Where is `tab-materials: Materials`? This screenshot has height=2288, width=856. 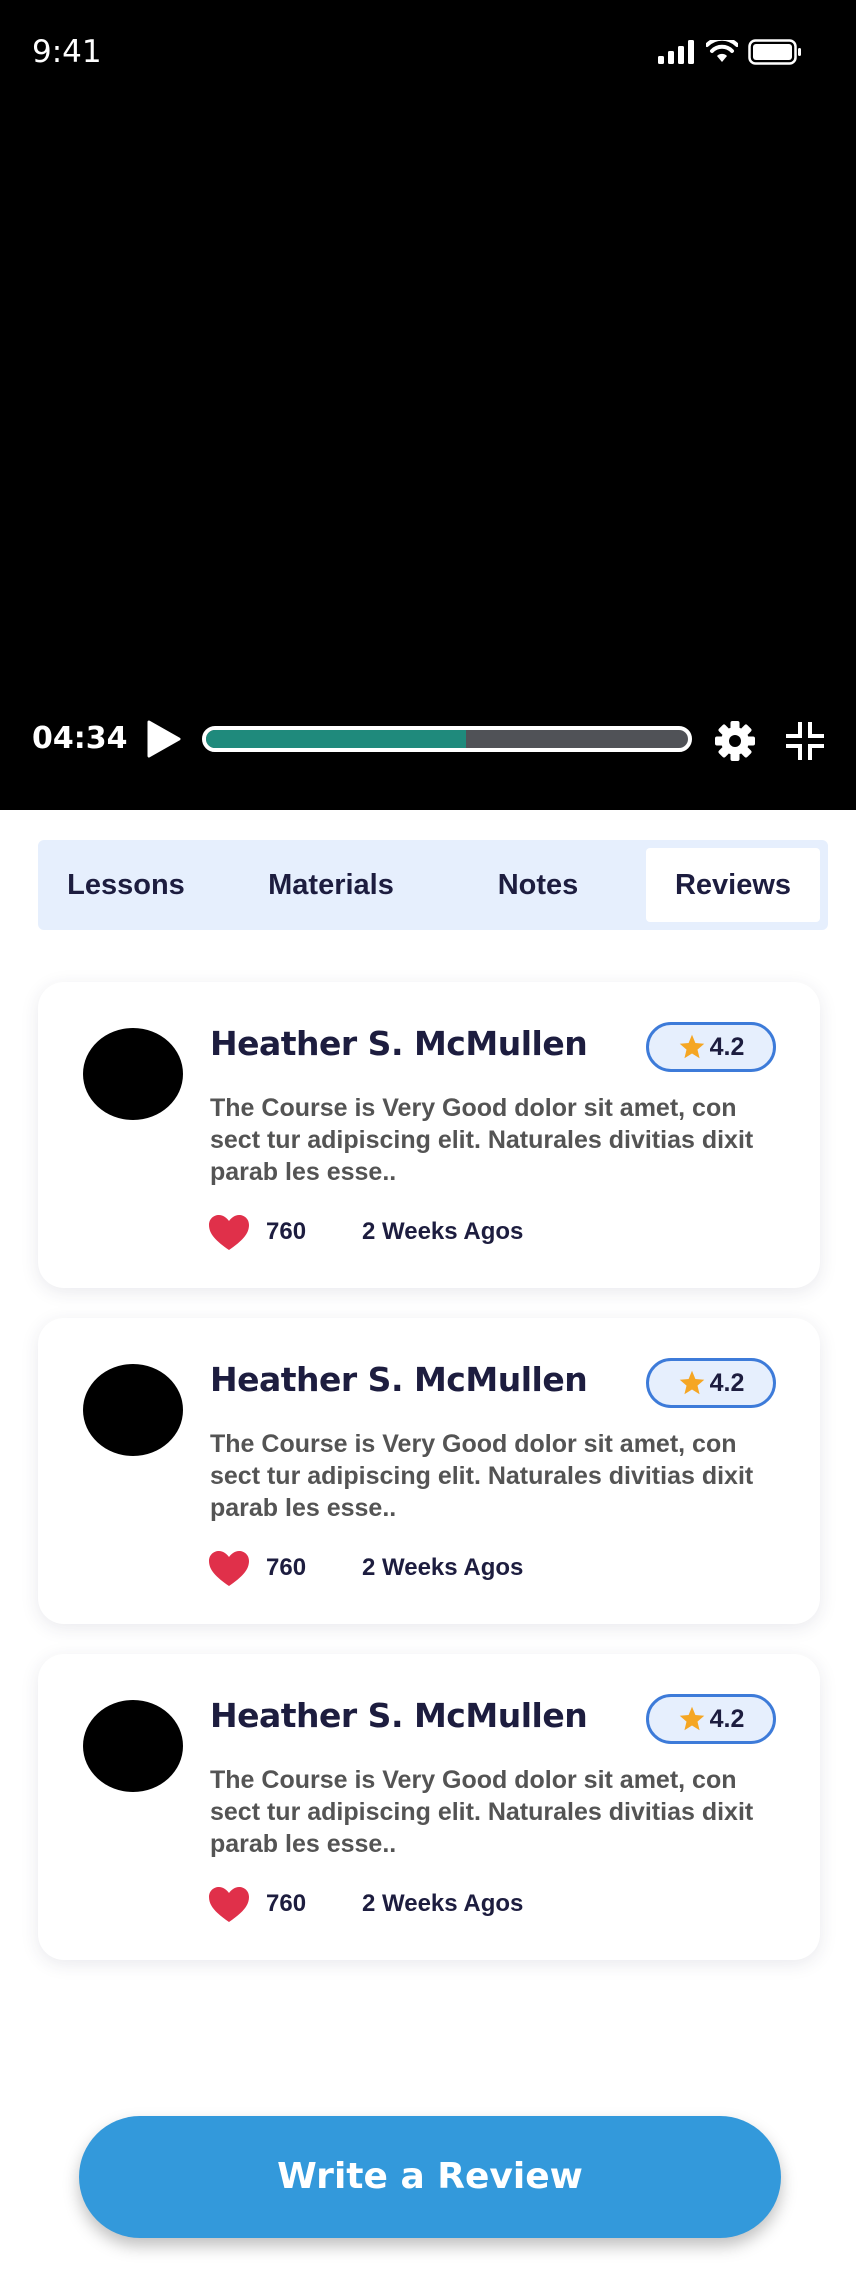
tab-materials: Materials is located at coordinates (331, 885).